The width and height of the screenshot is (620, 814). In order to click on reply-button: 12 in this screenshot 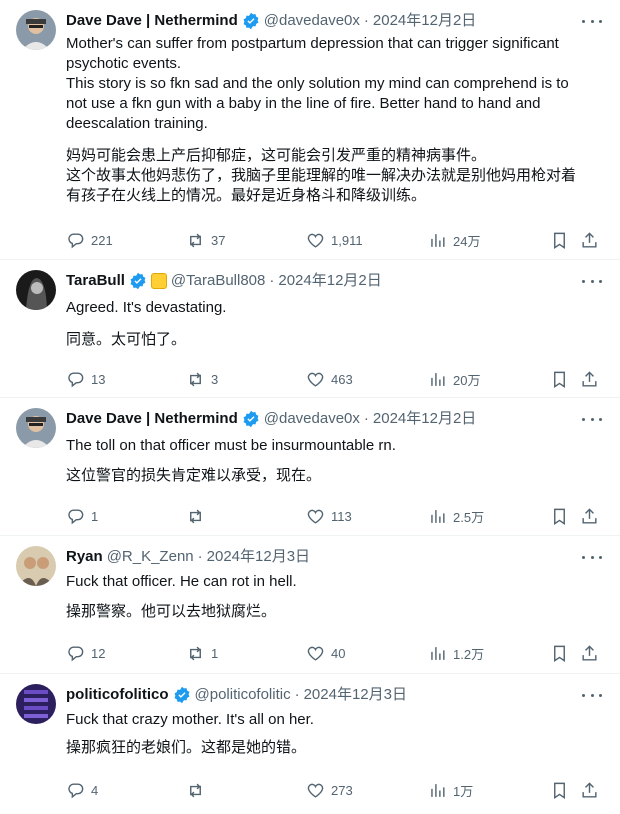, I will do `click(85, 653)`.